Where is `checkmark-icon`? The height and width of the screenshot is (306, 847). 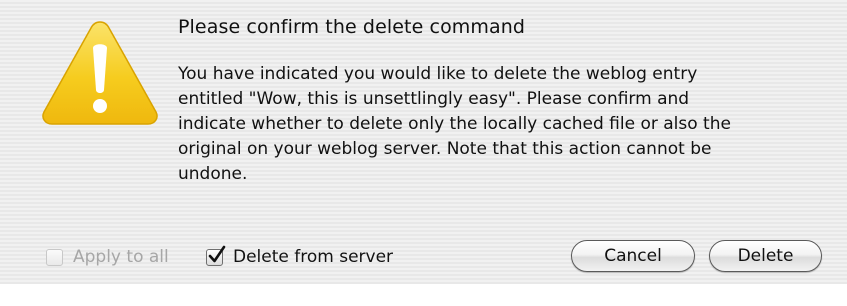
checkmark-icon is located at coordinates (217, 253).